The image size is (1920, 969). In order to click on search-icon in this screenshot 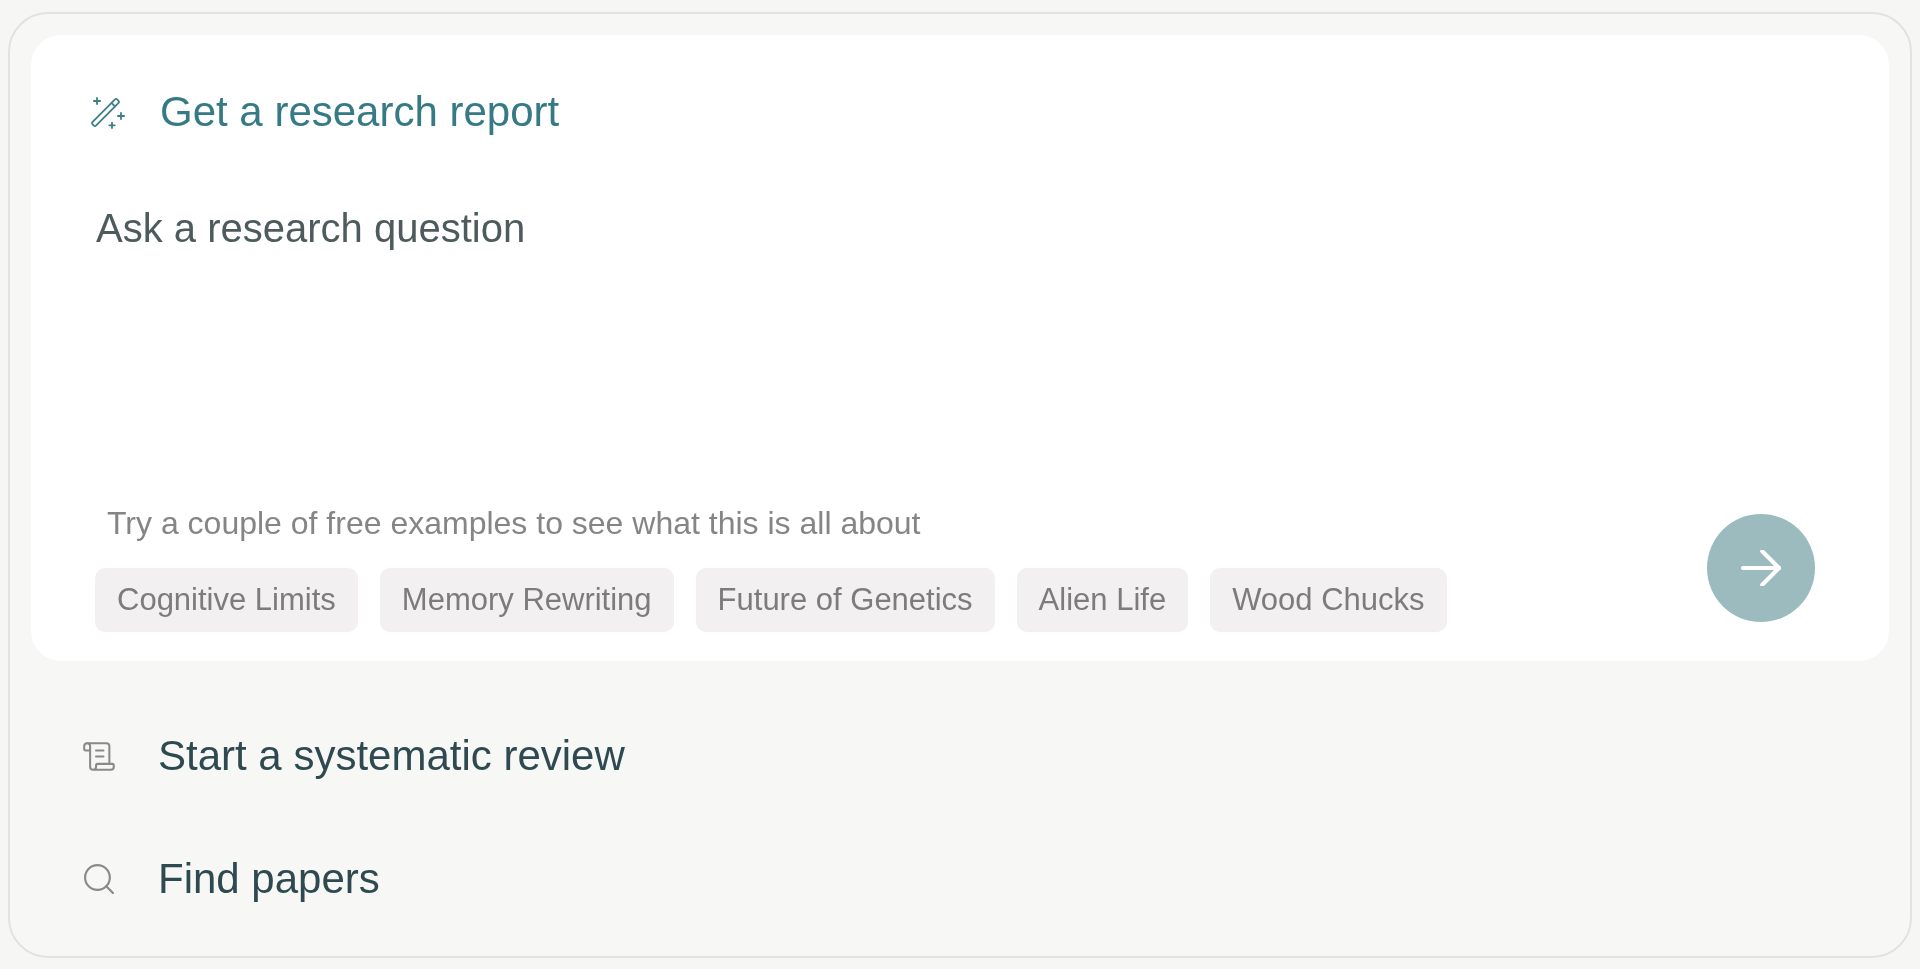, I will do `click(99, 879)`.